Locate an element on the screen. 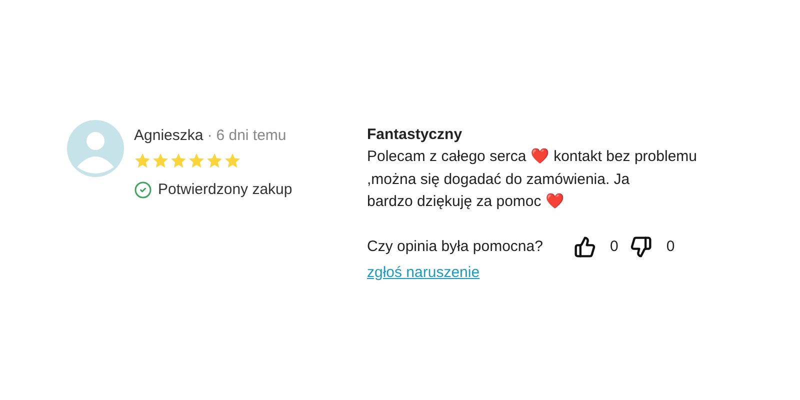 The width and height of the screenshot is (800, 400). helpful-question: Czy opinia była pomocna? is located at coordinates (455, 246).